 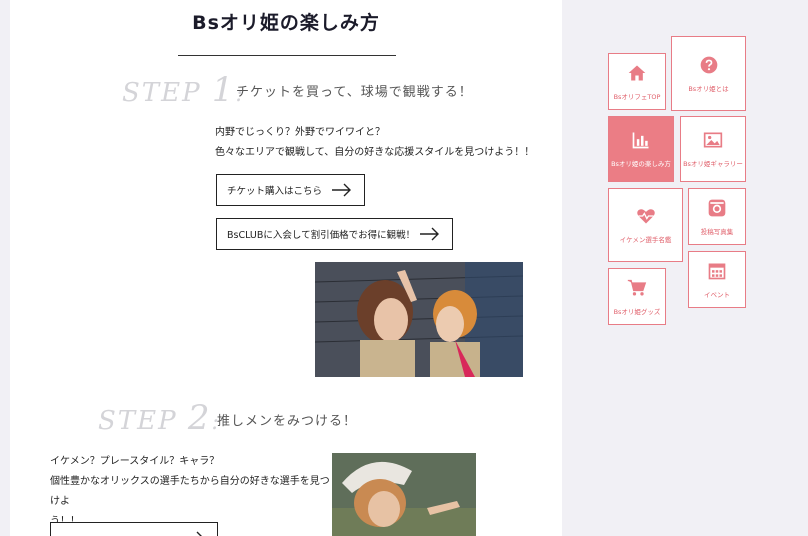 What do you see at coordinates (138, 421) in the screenshot?
I see `step-2-word: STEP` at bounding box center [138, 421].